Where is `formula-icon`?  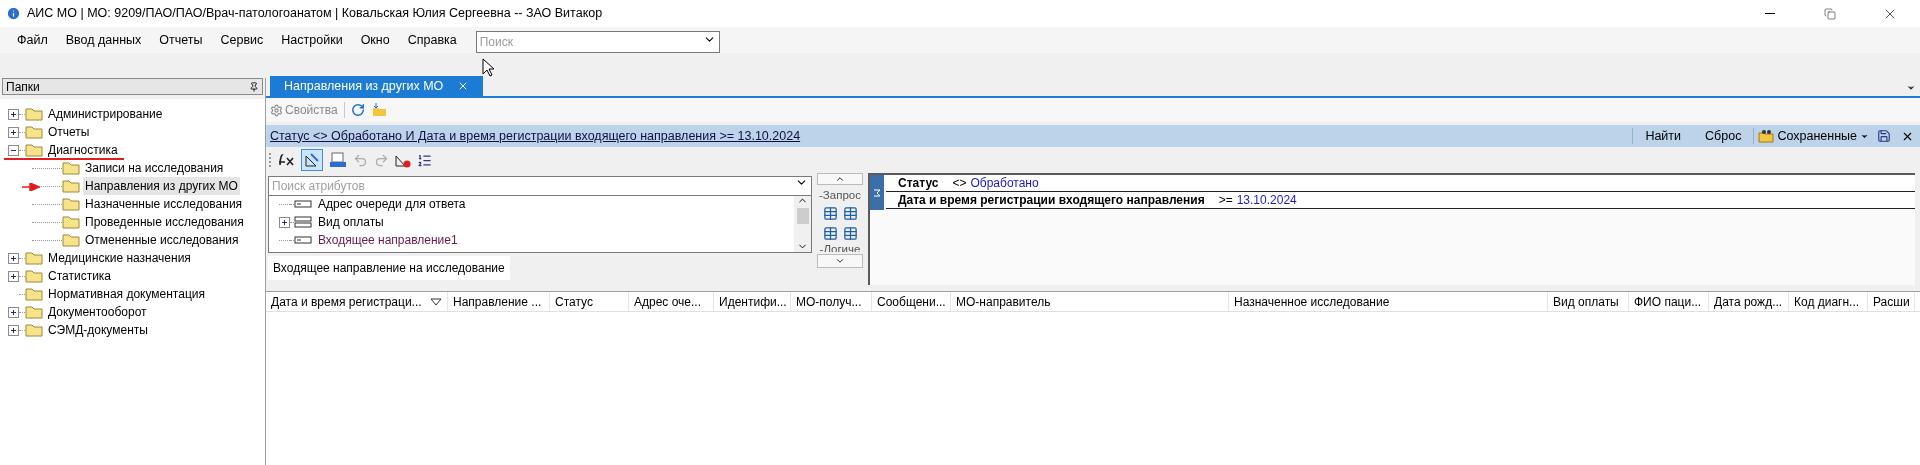
formula-icon is located at coordinates (286, 160).